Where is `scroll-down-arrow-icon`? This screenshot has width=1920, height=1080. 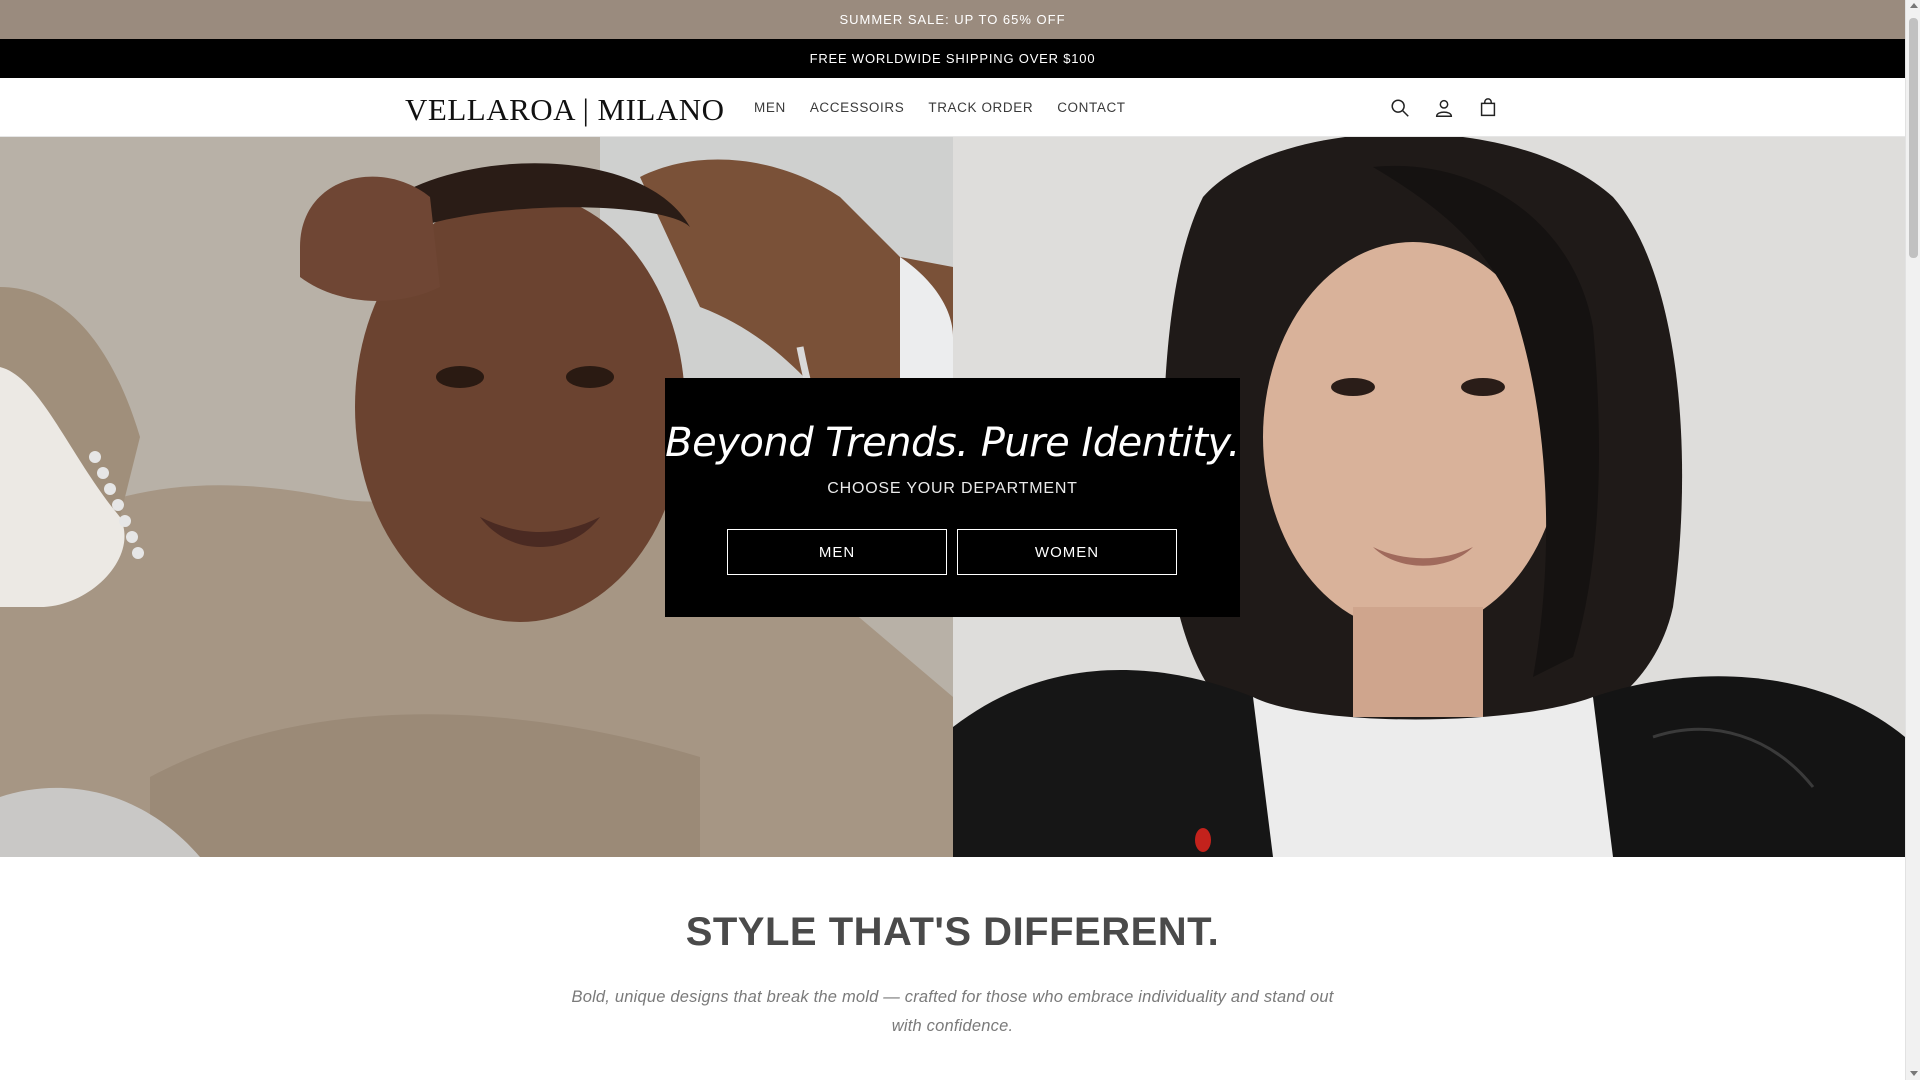 scroll-down-arrow-icon is located at coordinates (1914, 1073).